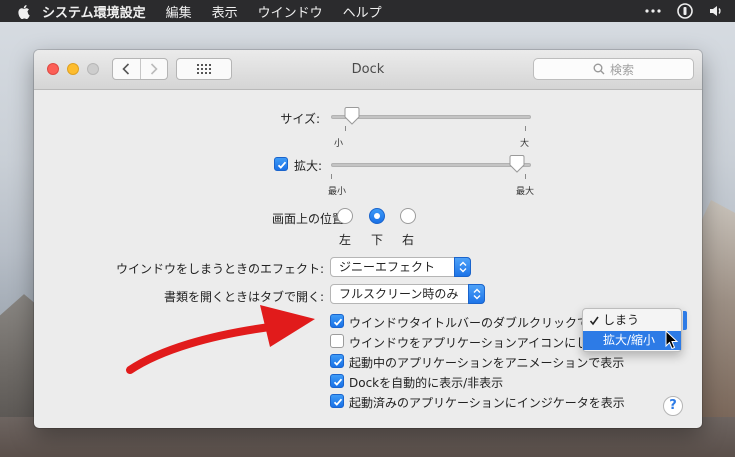 This screenshot has width=735, height=457. I want to click on animate-opening-apps-checkbox, so click(337, 361).